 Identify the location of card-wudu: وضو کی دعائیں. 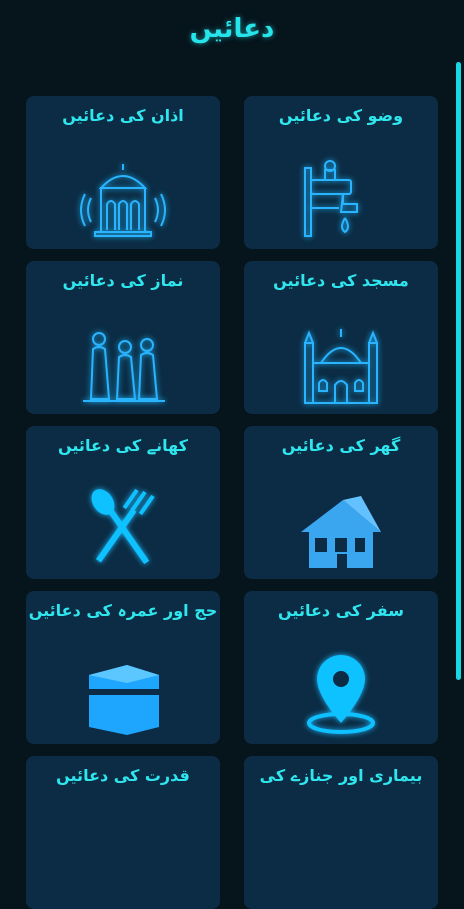
(341, 172).